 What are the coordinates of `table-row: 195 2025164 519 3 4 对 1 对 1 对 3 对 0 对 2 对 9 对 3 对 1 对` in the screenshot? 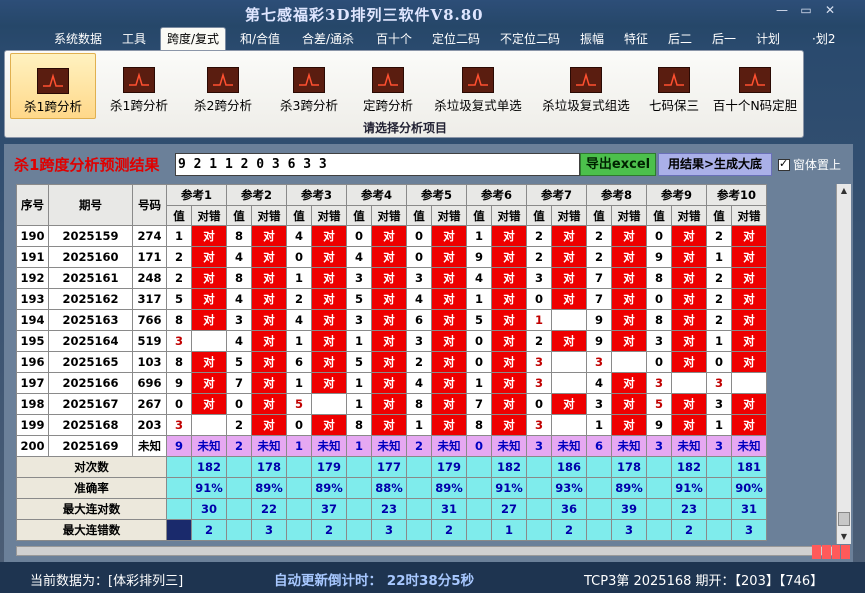 It's located at (391, 341).